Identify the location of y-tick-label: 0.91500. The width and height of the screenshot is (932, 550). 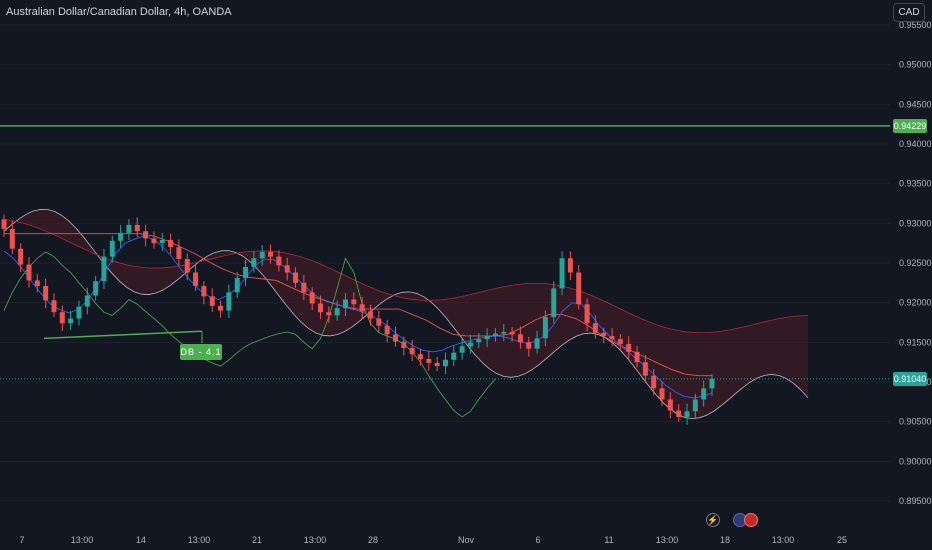
(915, 342).